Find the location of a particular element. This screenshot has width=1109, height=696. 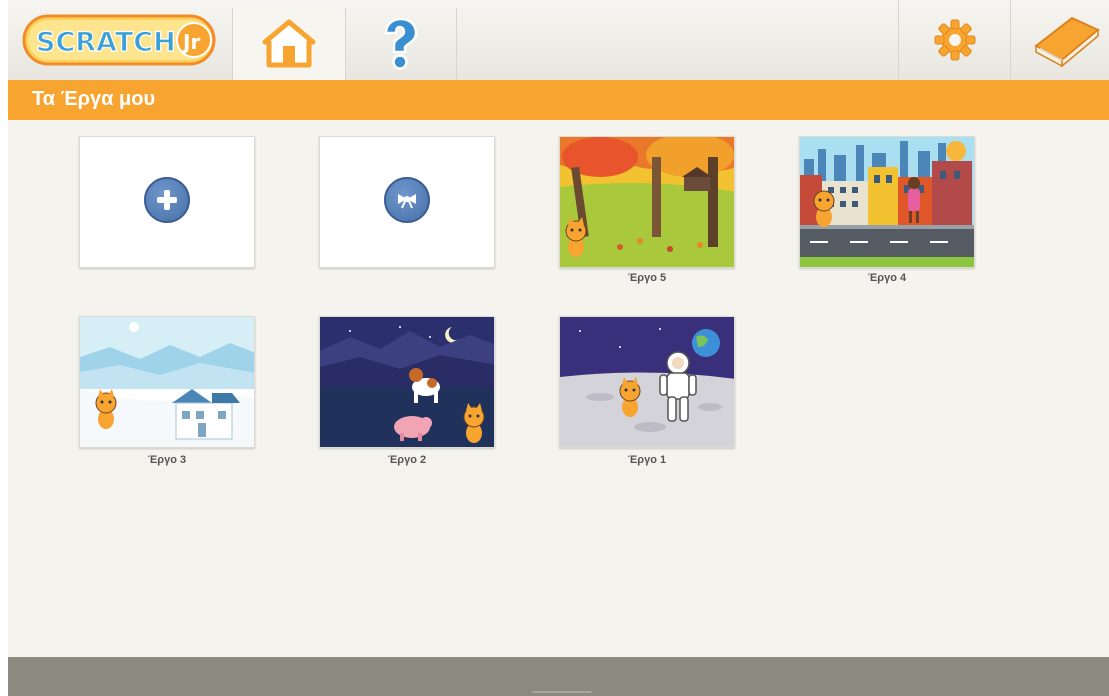

new-project-card is located at coordinates (167, 202).